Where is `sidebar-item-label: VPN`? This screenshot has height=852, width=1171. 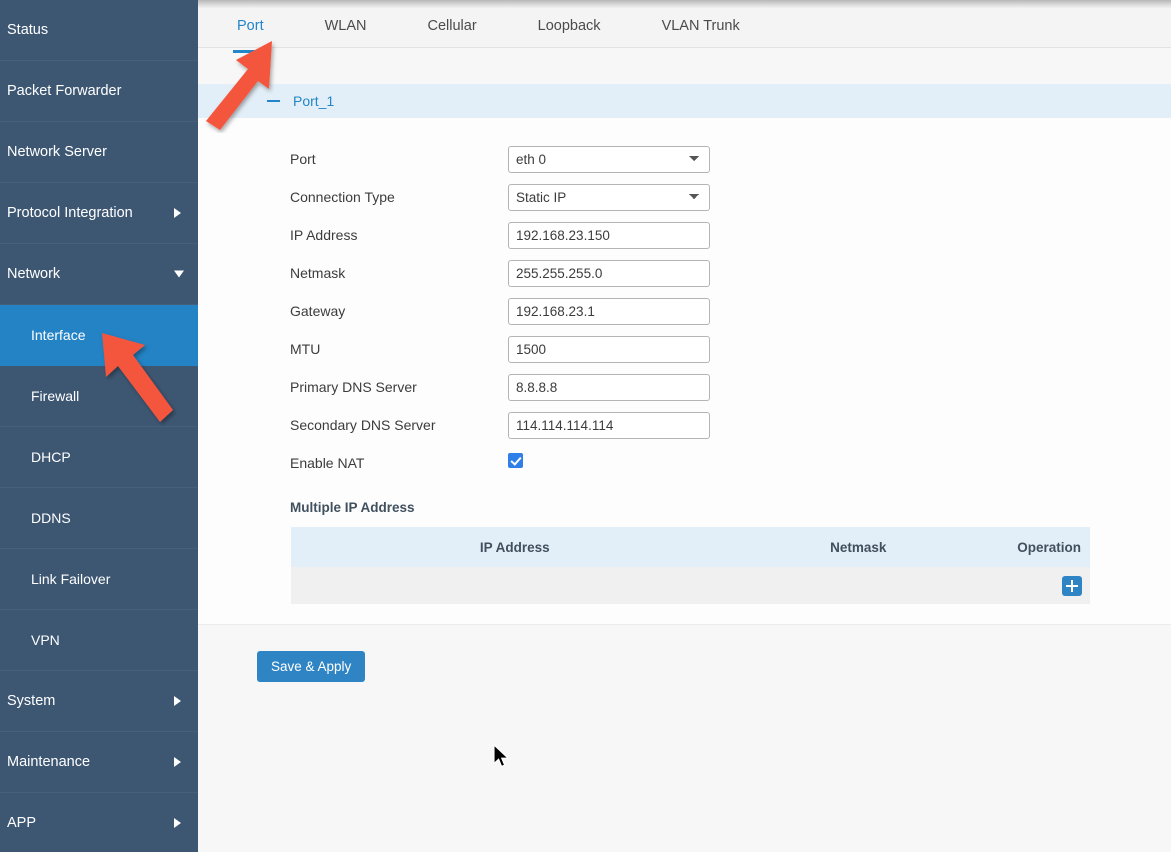 sidebar-item-label: VPN is located at coordinates (45, 640).